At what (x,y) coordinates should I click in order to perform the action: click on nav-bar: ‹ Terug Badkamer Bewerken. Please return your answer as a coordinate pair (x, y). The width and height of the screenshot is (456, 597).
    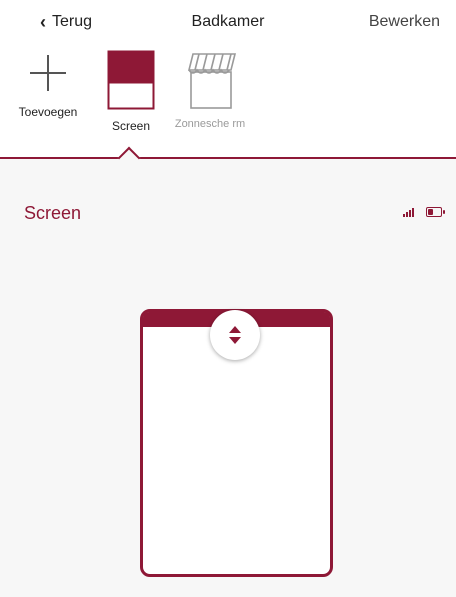
    Looking at the image, I should click on (228, 23).